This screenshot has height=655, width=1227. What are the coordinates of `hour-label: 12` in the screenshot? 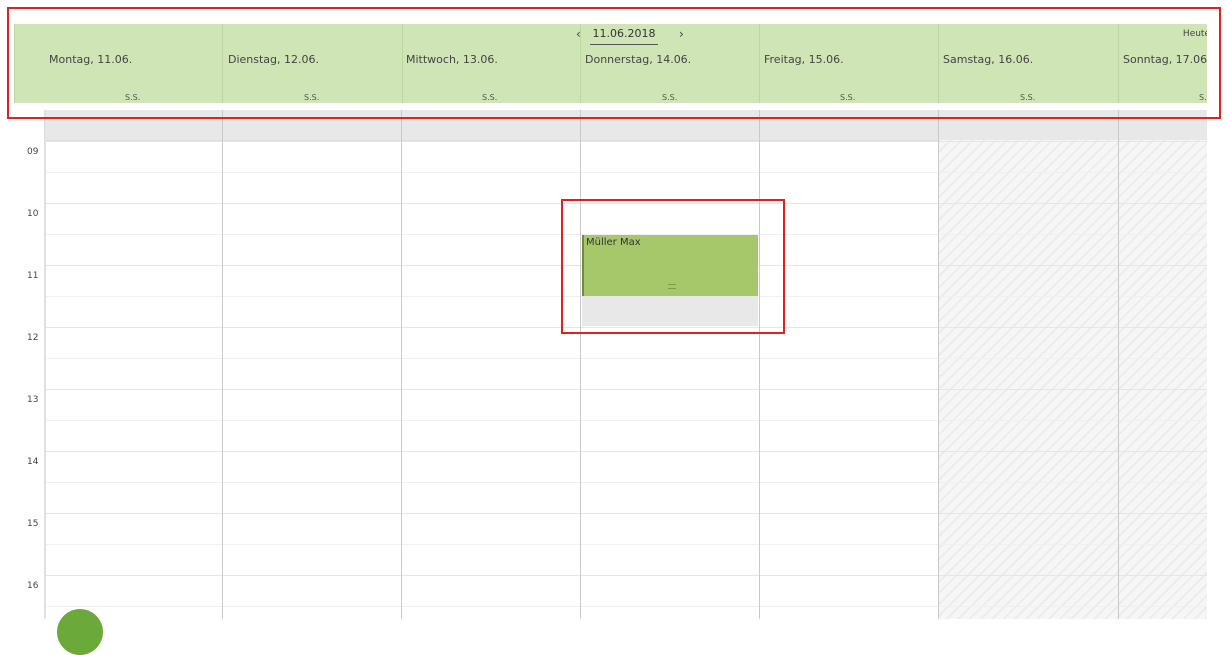 It's located at (33, 338).